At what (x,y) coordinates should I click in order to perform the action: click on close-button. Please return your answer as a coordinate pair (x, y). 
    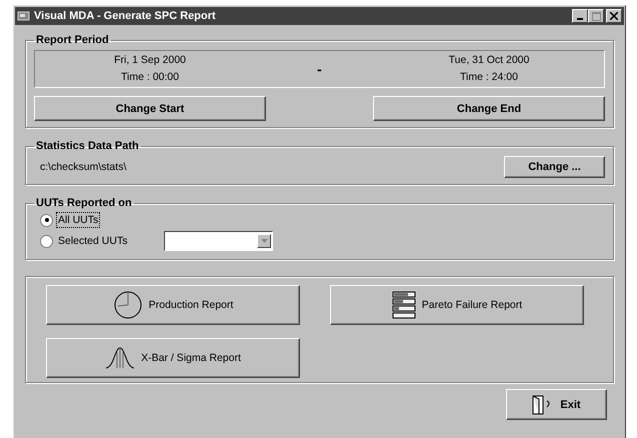
    Looking at the image, I should click on (614, 16).